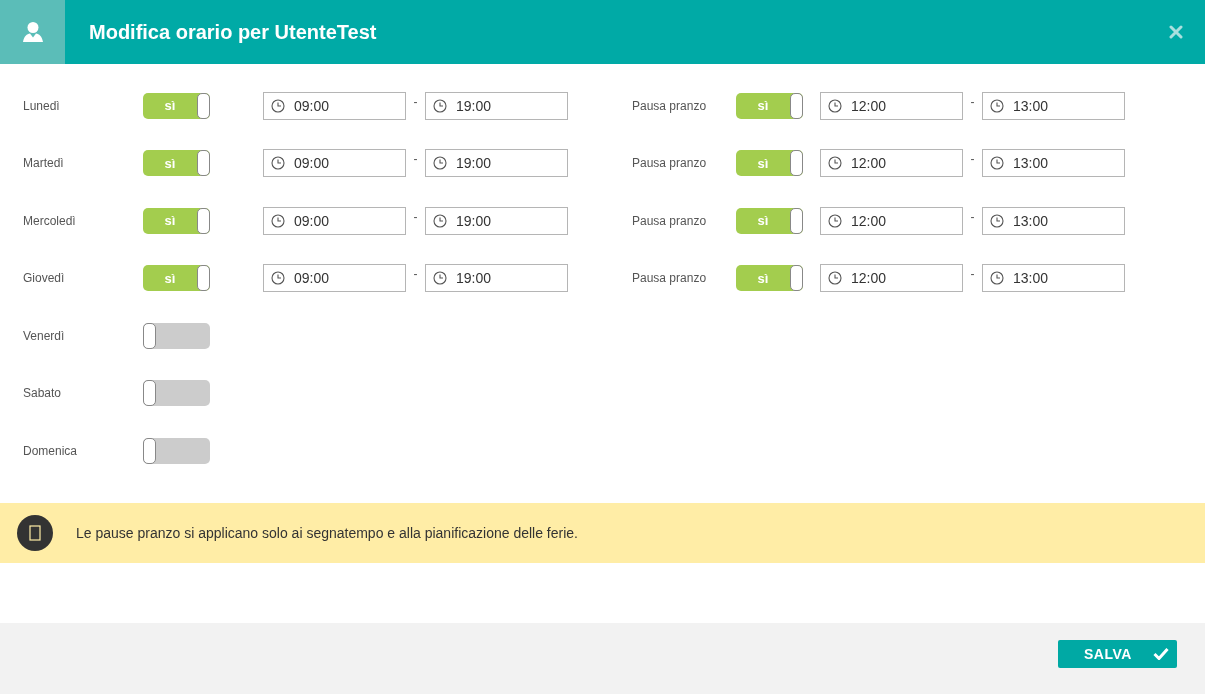  Describe the element at coordinates (42, 105) in the screenshot. I see `day-label: Lunedì` at that location.